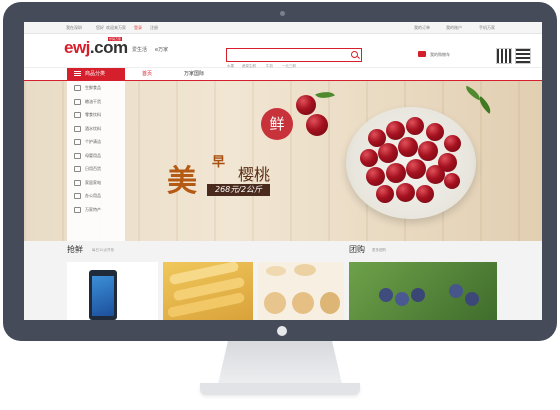 Image resolution: width=560 pixels, height=410 pixels. What do you see at coordinates (140, 50) in the screenshot?
I see `tagline-1: 爱生活` at bounding box center [140, 50].